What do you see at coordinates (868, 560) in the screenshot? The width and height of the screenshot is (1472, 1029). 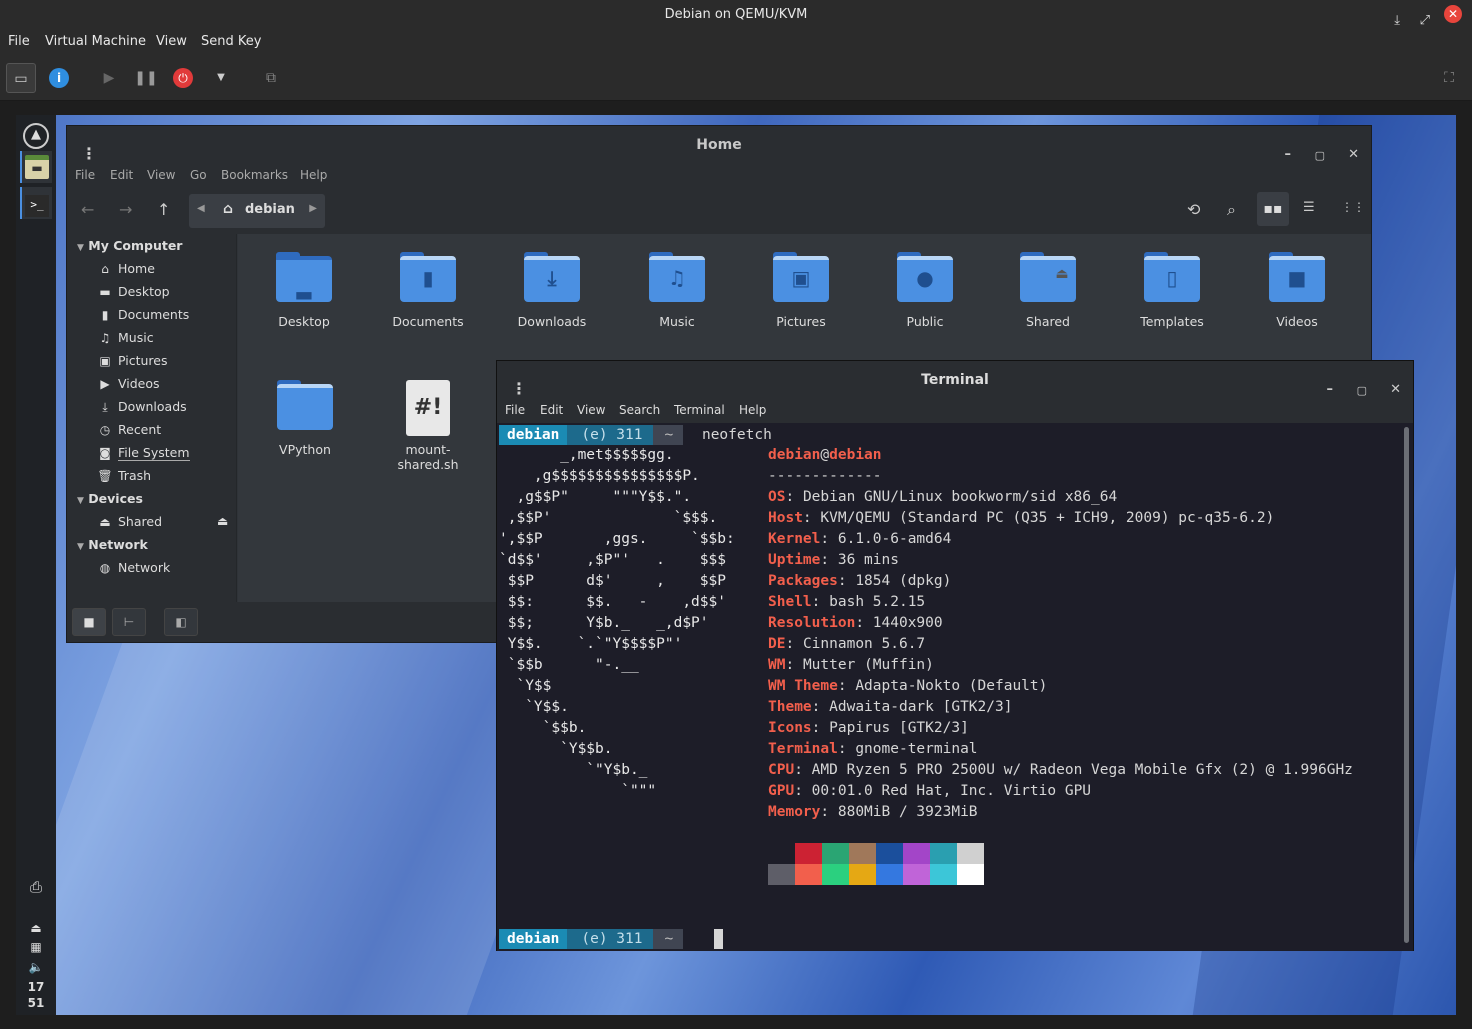 I see `info-value: 36 mins` at bounding box center [868, 560].